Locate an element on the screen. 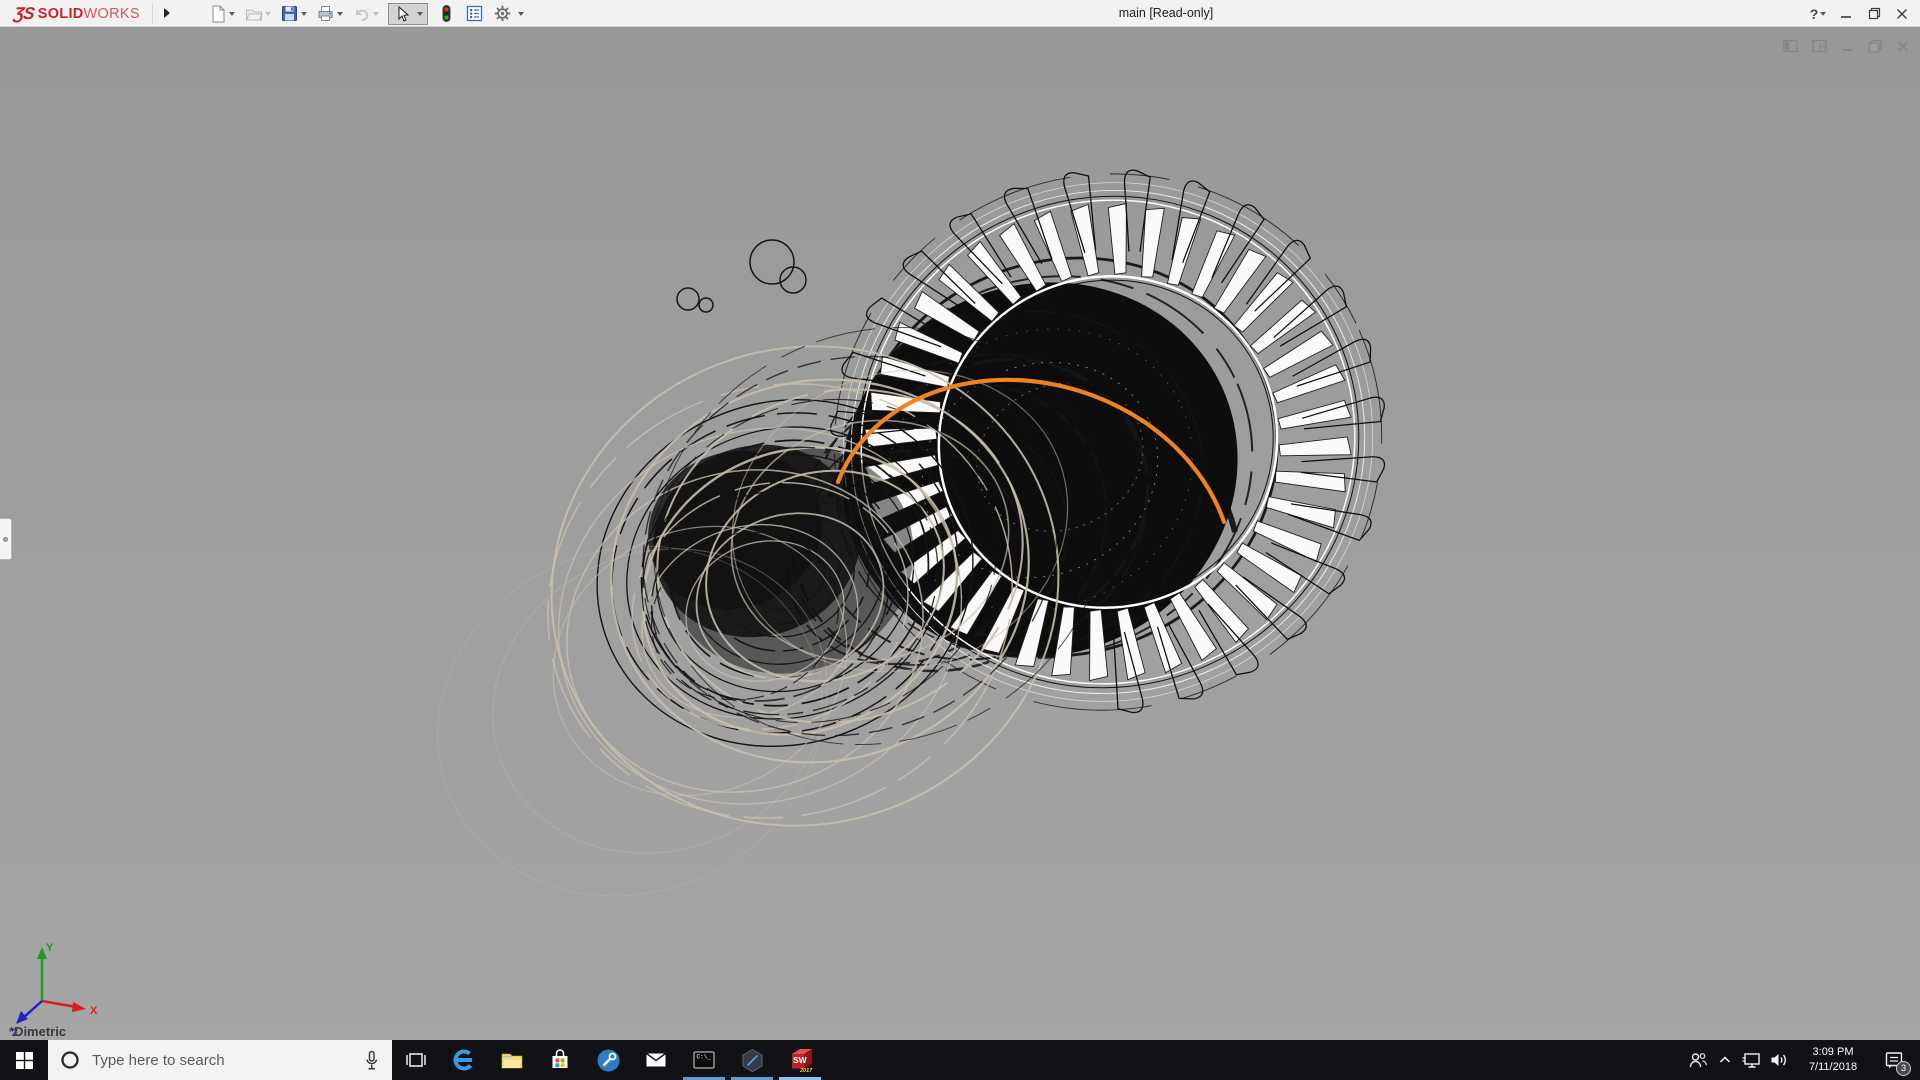 This screenshot has height=1080, width=1920. menu-expand-button is located at coordinates (167, 13).